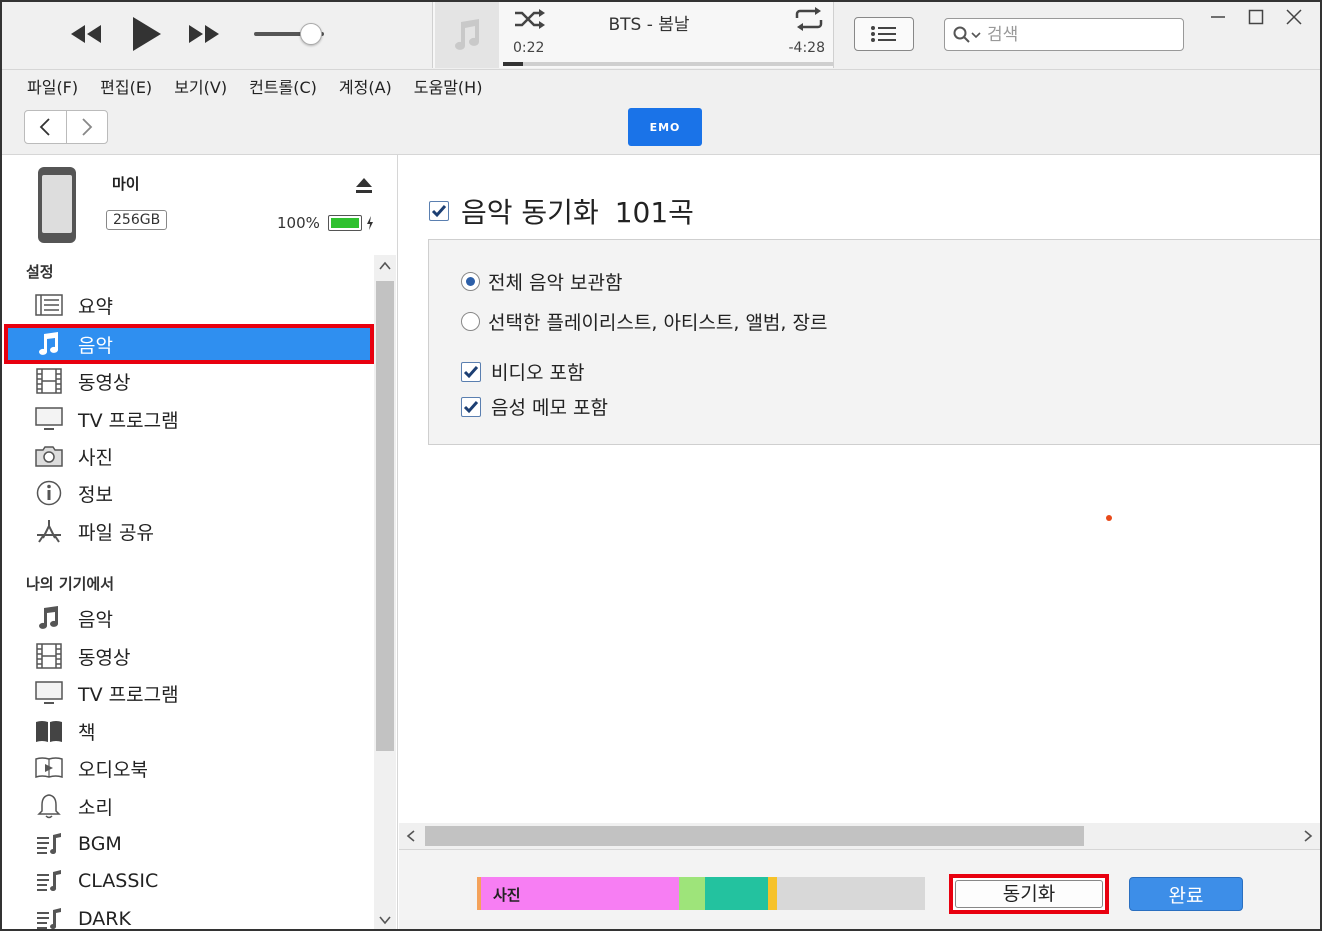 This screenshot has height=931, width=1322. What do you see at coordinates (1109, 518) in the screenshot?
I see `cursor-dot` at bounding box center [1109, 518].